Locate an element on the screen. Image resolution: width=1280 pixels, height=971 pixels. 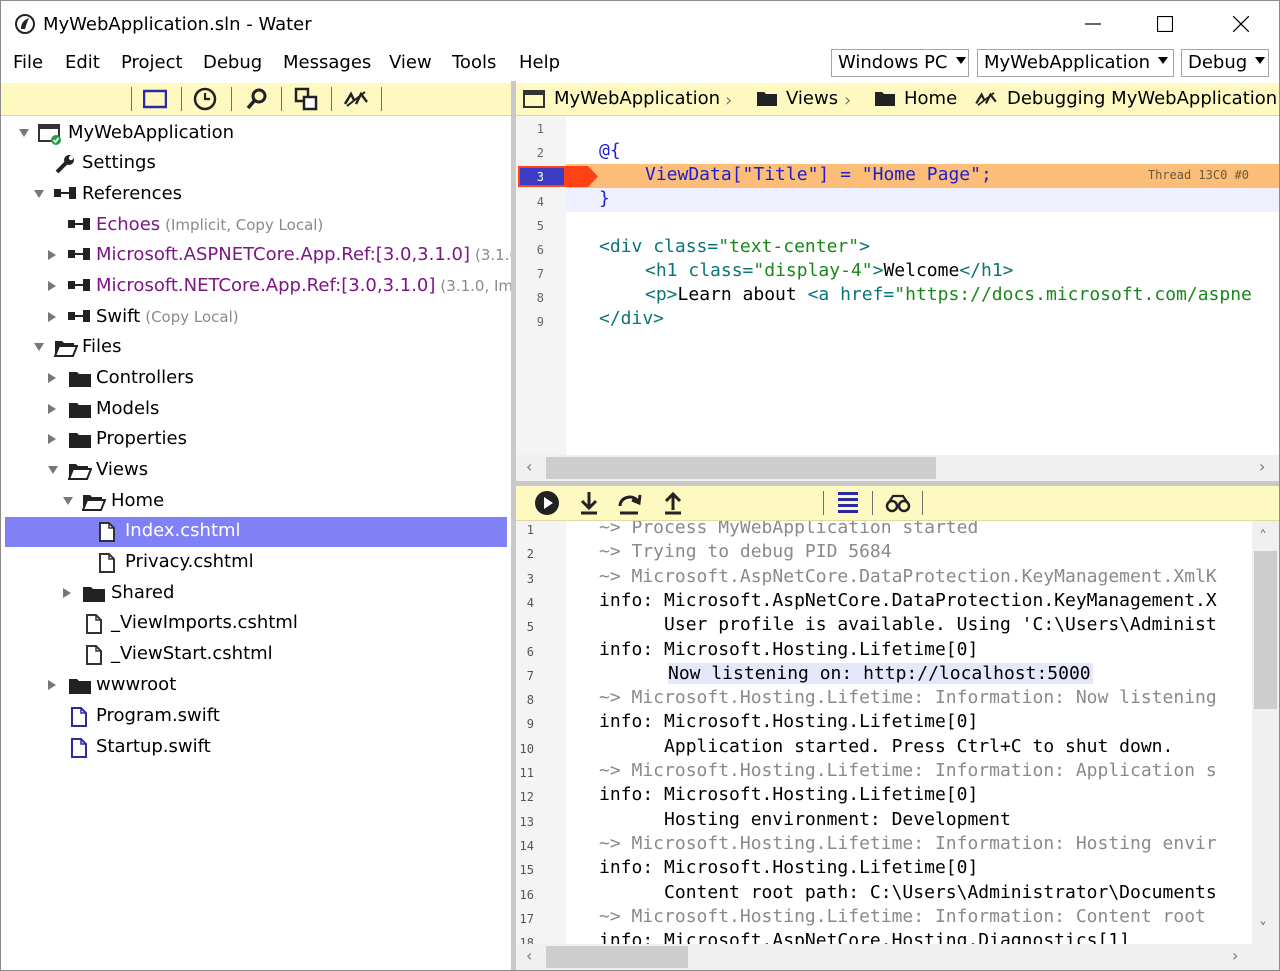
tree-item-file: _ViewImports.cshtml is located at coordinates (256, 624).